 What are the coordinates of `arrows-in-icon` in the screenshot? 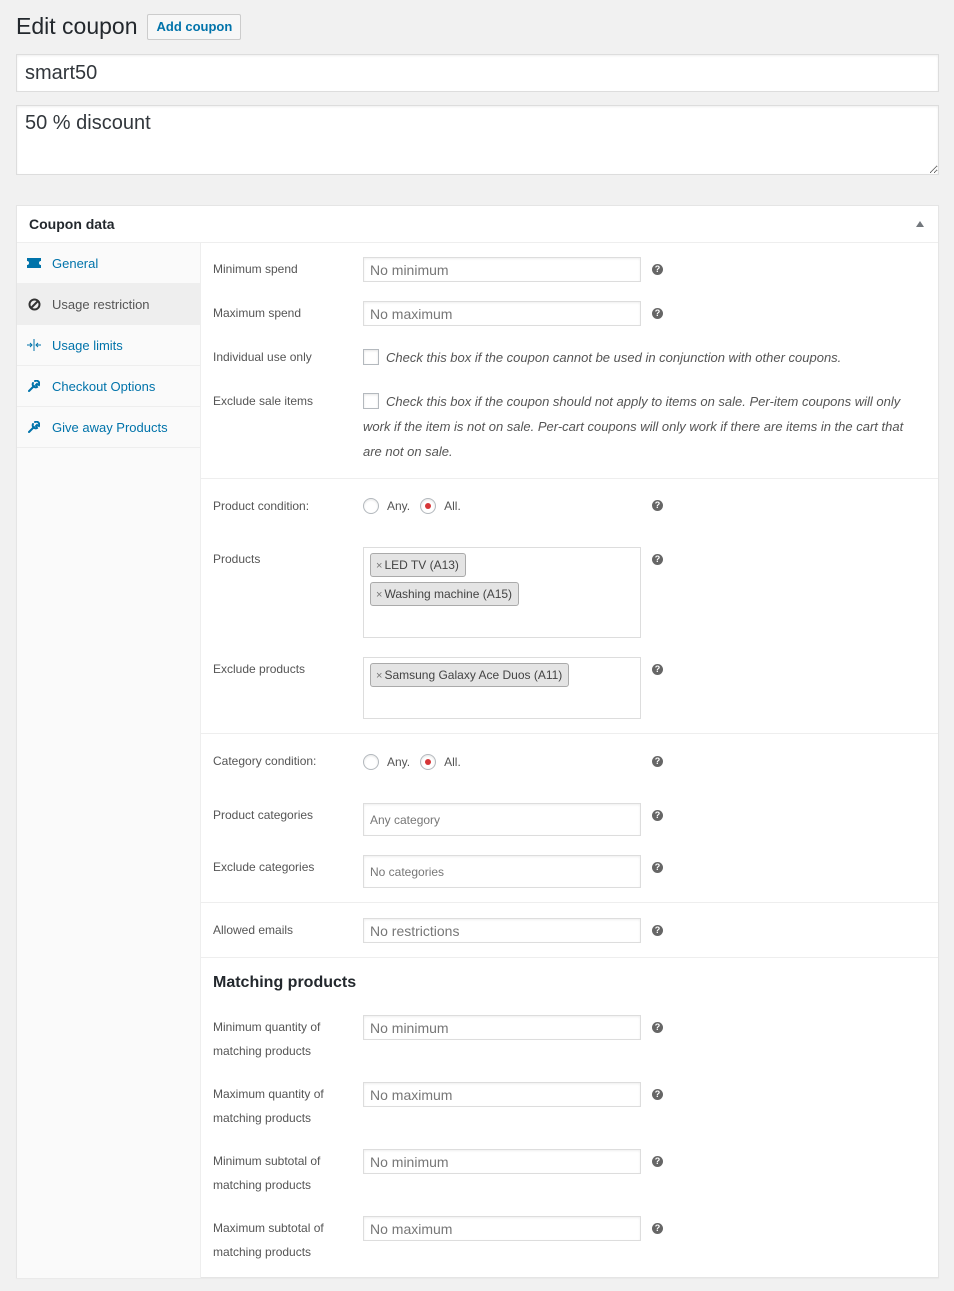 It's located at (34, 345).